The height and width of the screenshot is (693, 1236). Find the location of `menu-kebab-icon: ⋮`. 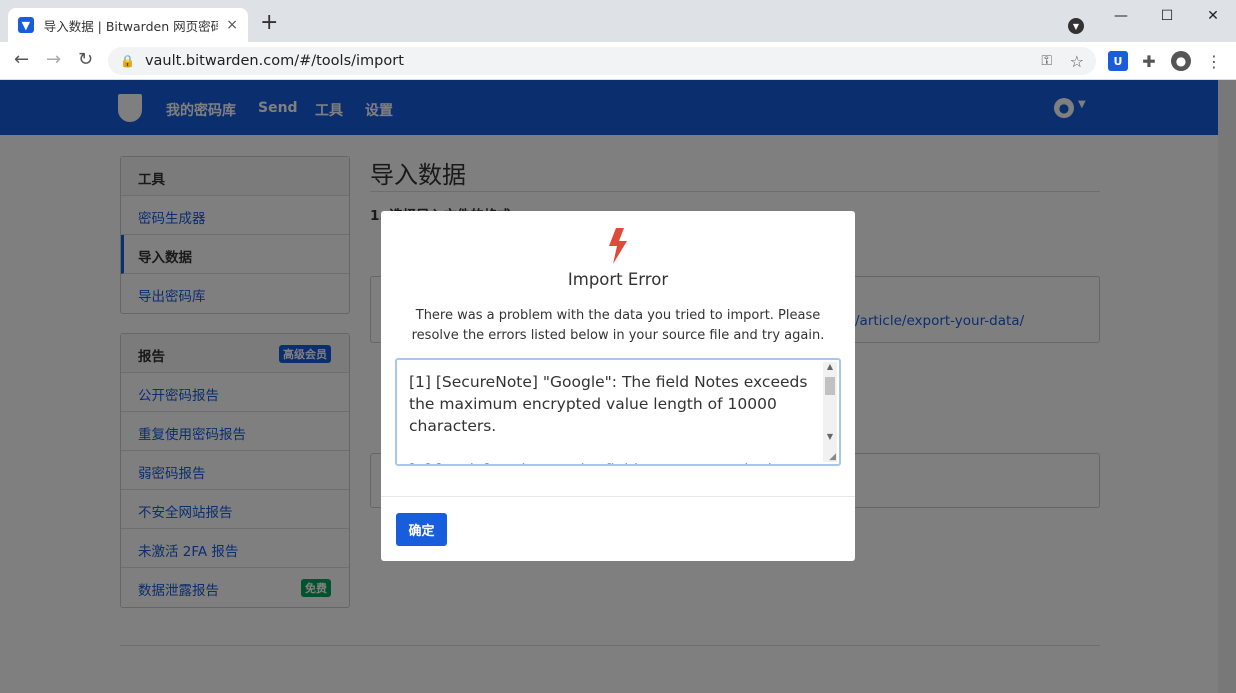

menu-kebab-icon: ⋮ is located at coordinates (1214, 61).